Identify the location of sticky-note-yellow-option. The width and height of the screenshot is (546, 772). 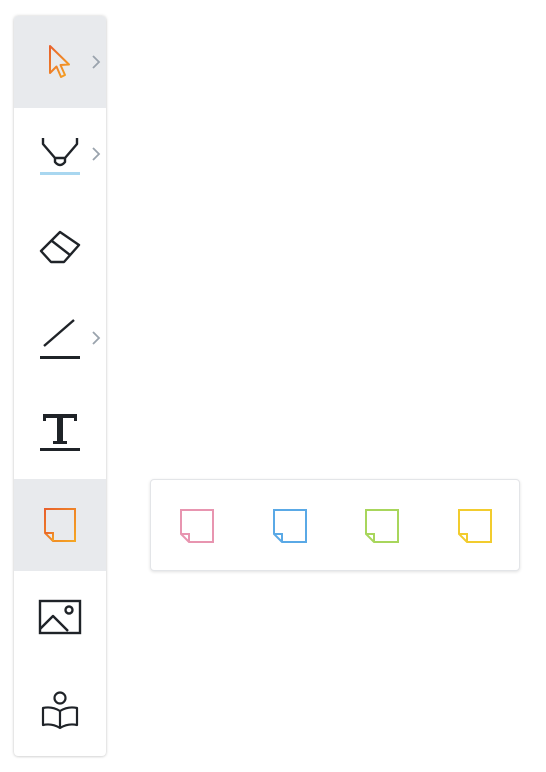
(475, 526).